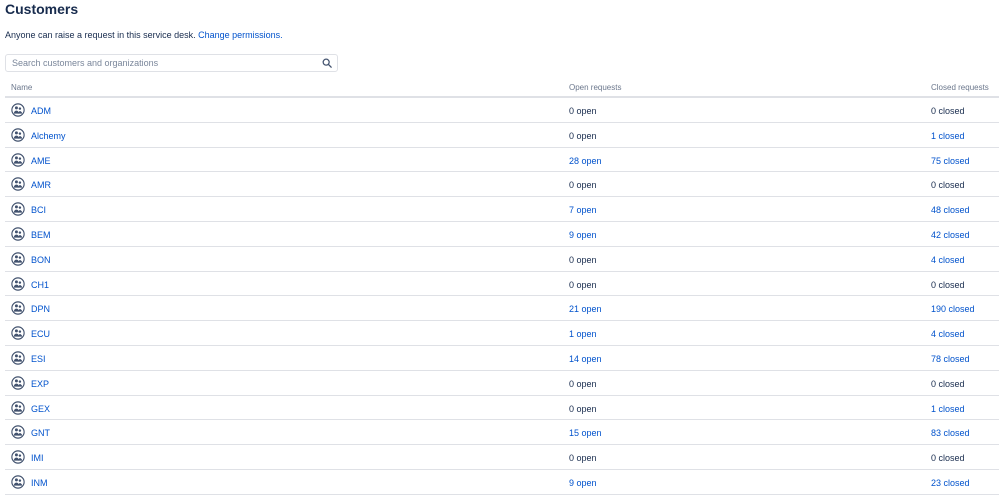 The height and width of the screenshot is (497, 999). What do you see at coordinates (585, 359) in the screenshot?
I see `open-requests-count: 14 open` at bounding box center [585, 359].